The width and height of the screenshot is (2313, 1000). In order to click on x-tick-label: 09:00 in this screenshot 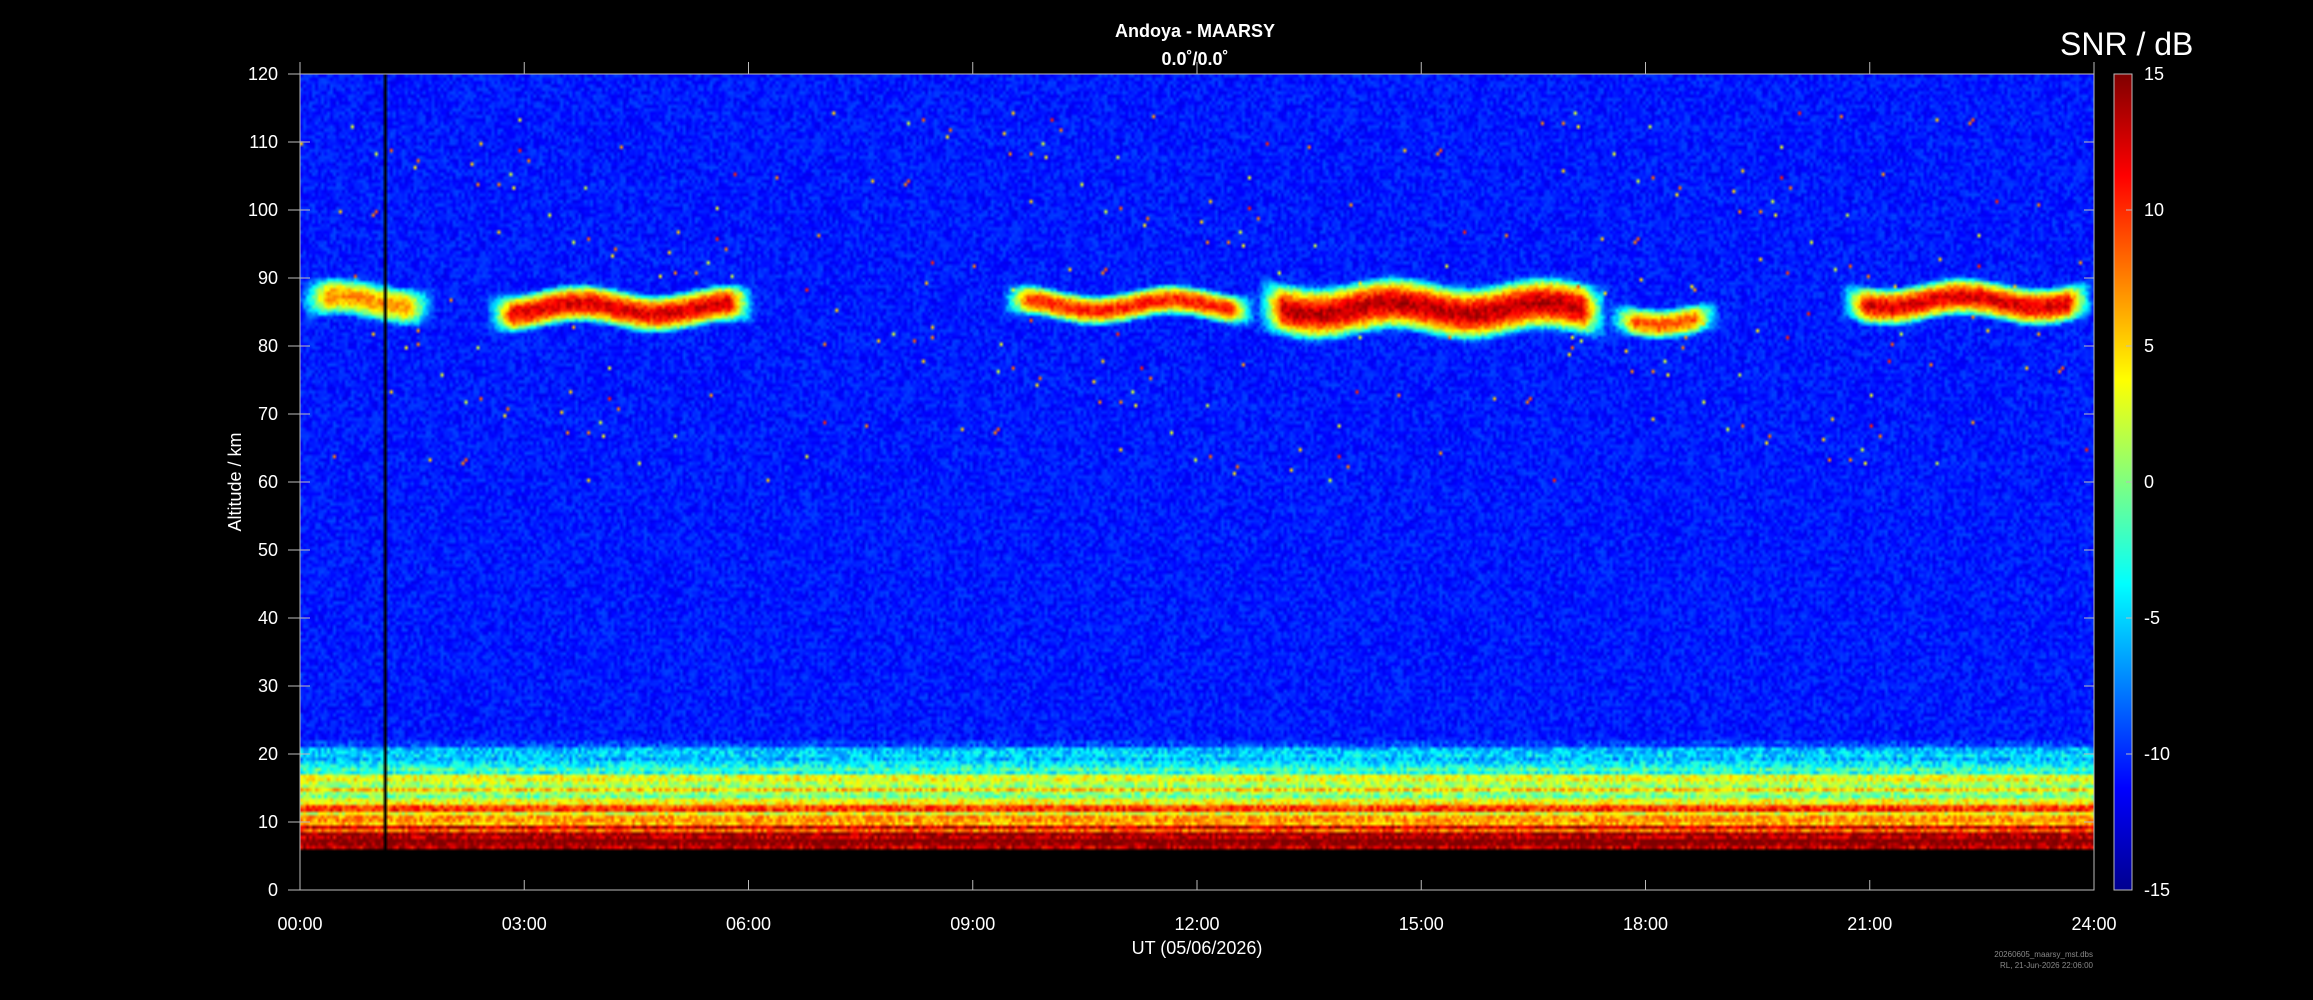, I will do `click(972, 924)`.